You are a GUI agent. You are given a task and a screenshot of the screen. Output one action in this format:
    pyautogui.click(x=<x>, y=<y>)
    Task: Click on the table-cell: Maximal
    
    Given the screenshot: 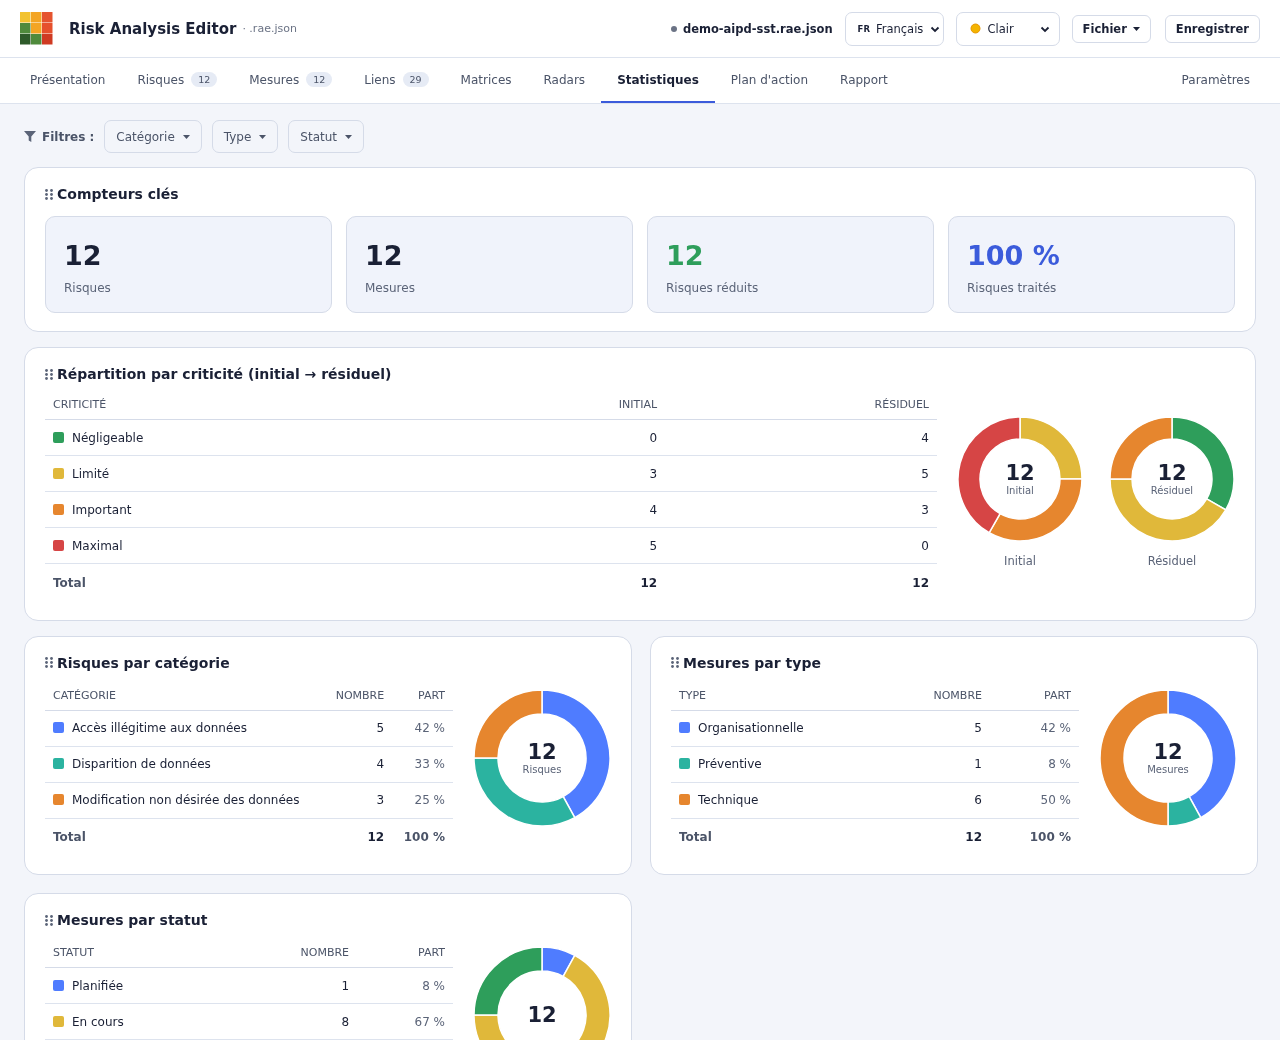 What is the action you would take?
    pyautogui.click(x=250, y=545)
    